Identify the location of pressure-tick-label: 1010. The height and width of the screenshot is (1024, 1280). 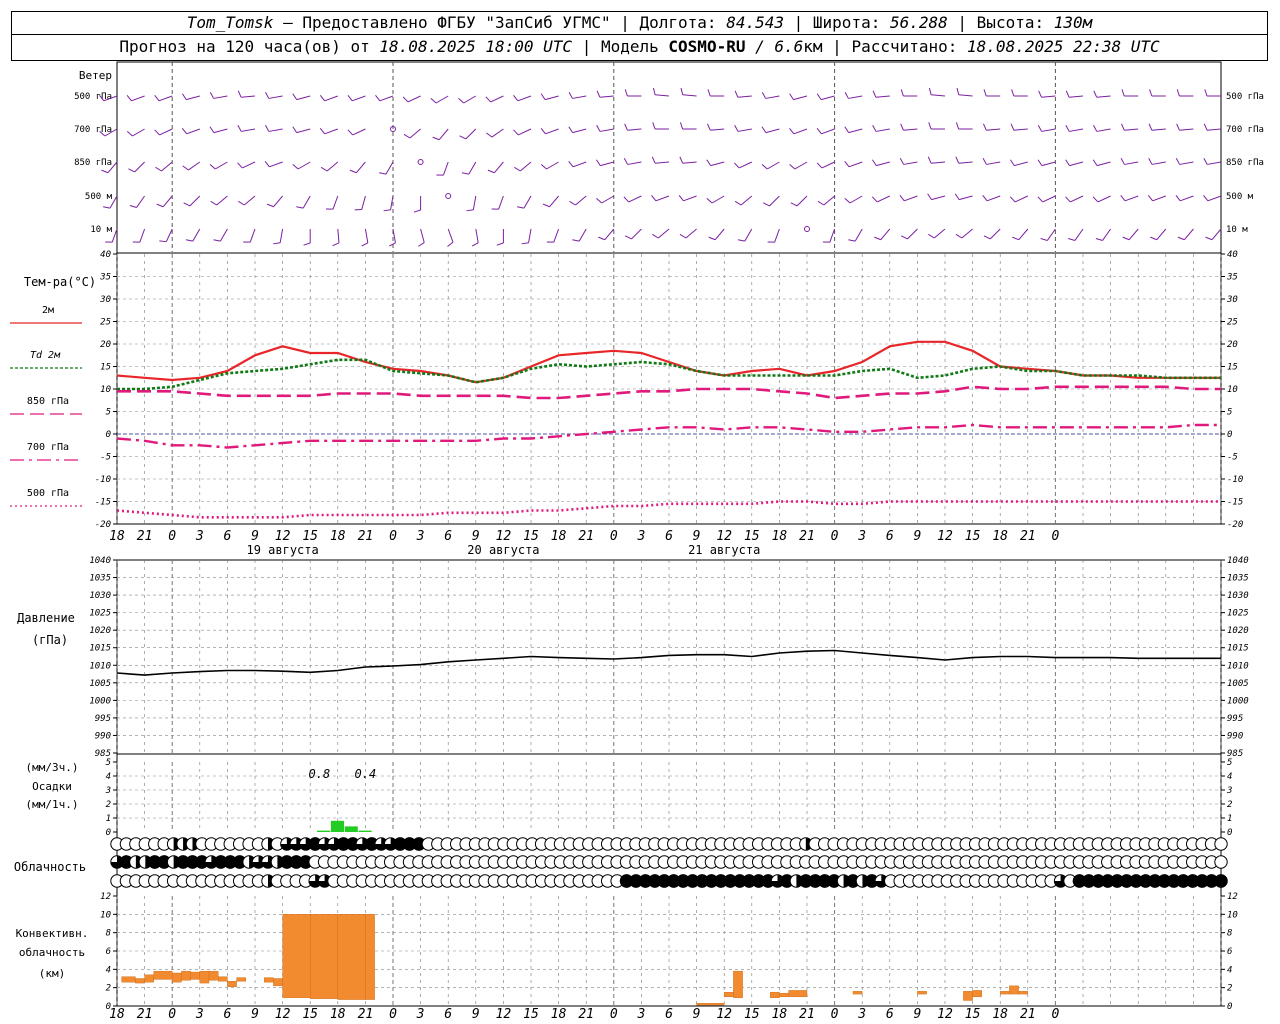
(100, 666).